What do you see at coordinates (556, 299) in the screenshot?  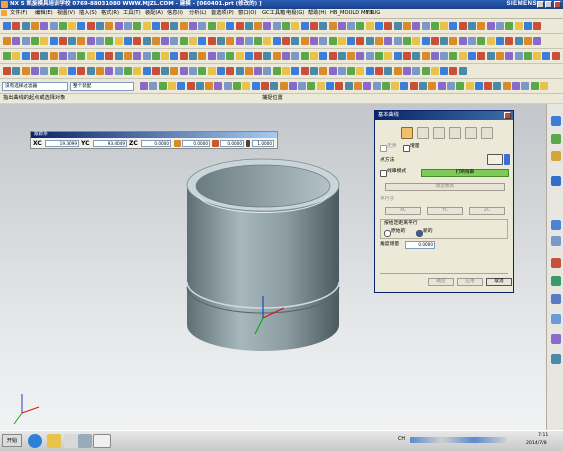 I see `system-scenes-icon` at bounding box center [556, 299].